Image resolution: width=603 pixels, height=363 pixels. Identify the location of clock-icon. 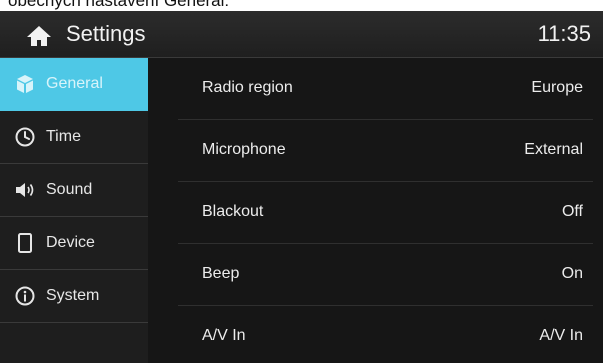
(25, 137).